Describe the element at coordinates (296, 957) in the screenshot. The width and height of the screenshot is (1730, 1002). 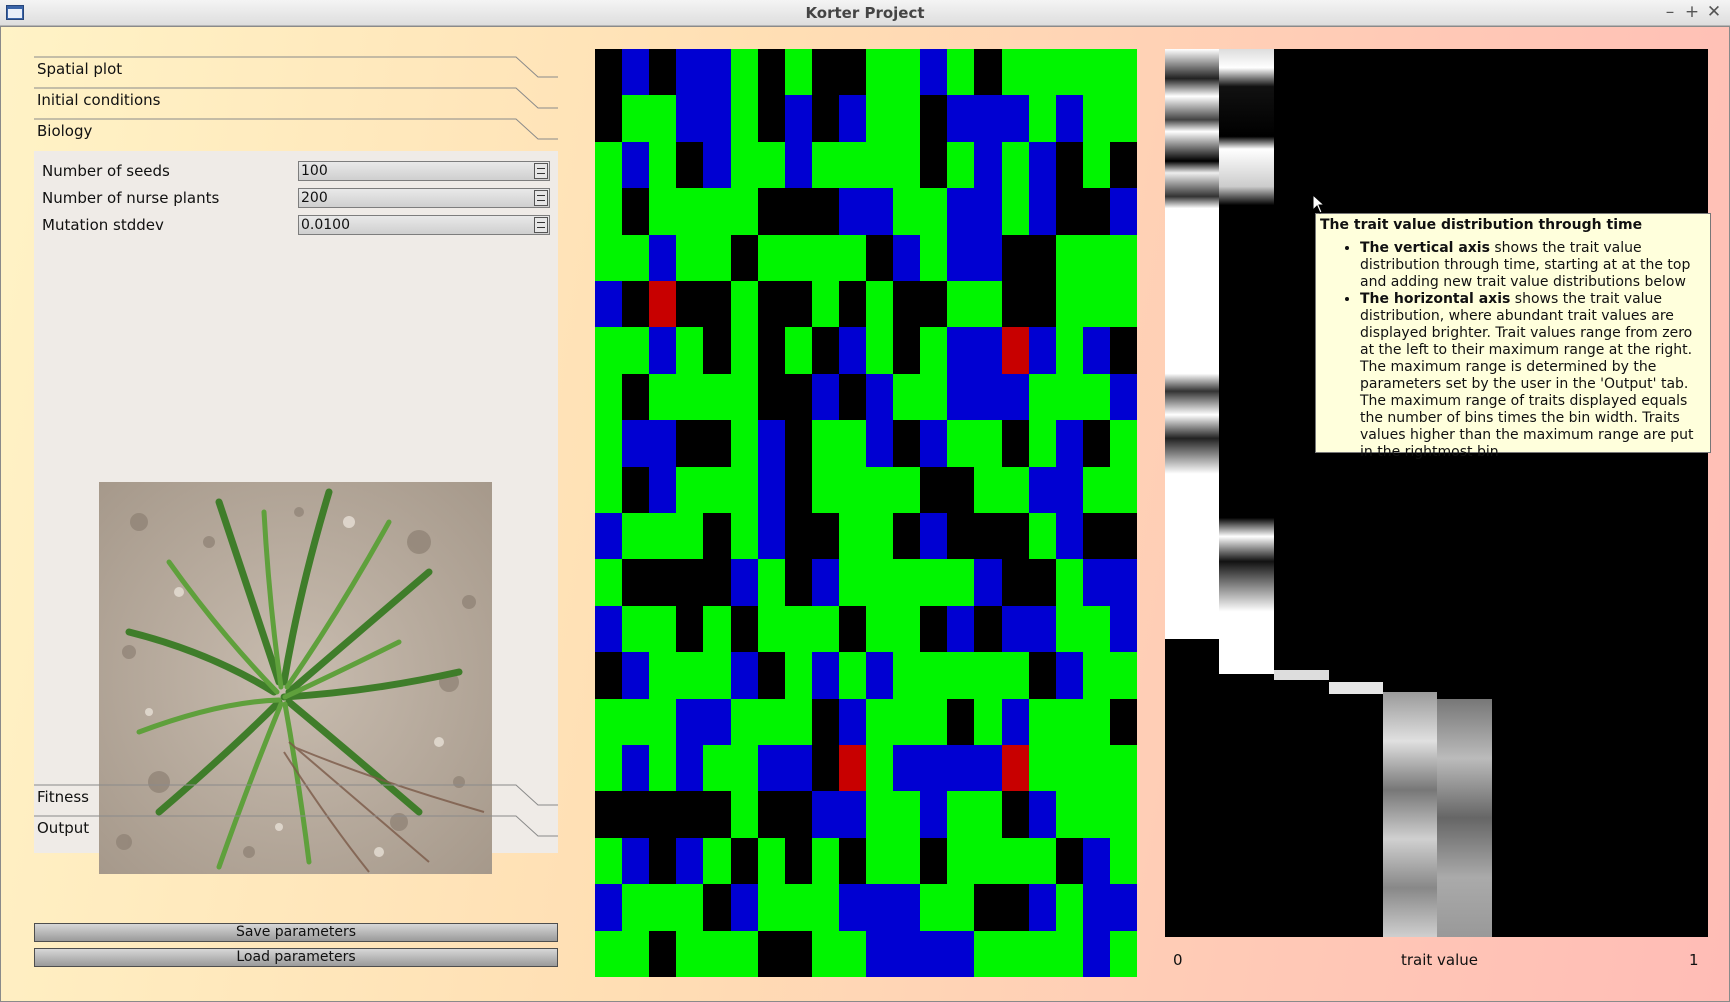
I see `load-parameters-button: Load parameters` at that location.